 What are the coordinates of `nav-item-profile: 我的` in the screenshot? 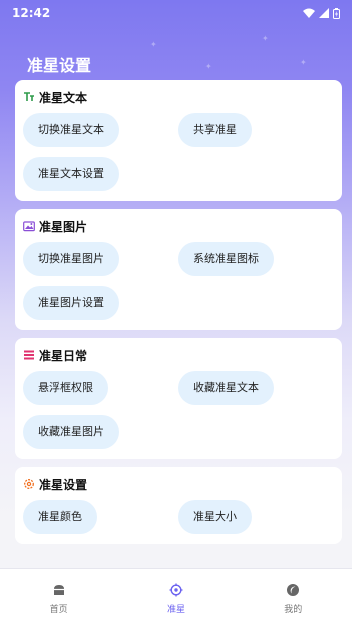 It's located at (293, 599).